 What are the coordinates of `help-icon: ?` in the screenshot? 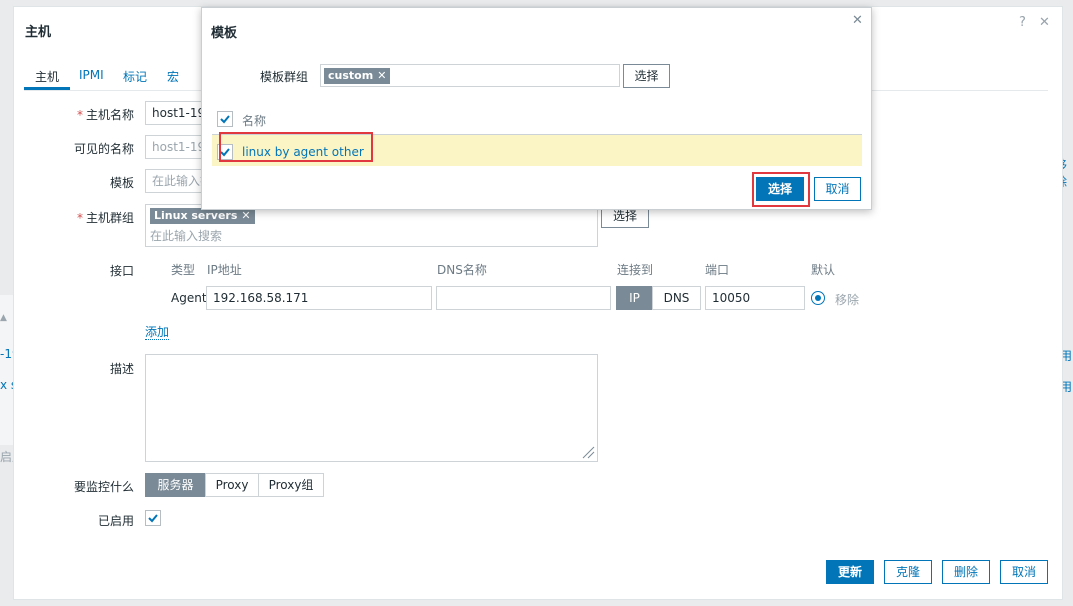 It's located at (1022, 22).